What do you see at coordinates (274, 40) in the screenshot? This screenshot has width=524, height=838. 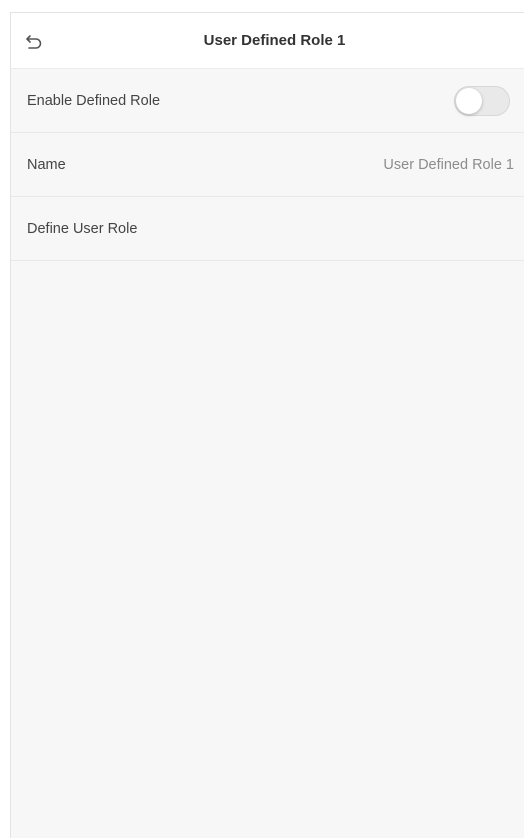 I see `page-title: User Defined Role 1` at bounding box center [274, 40].